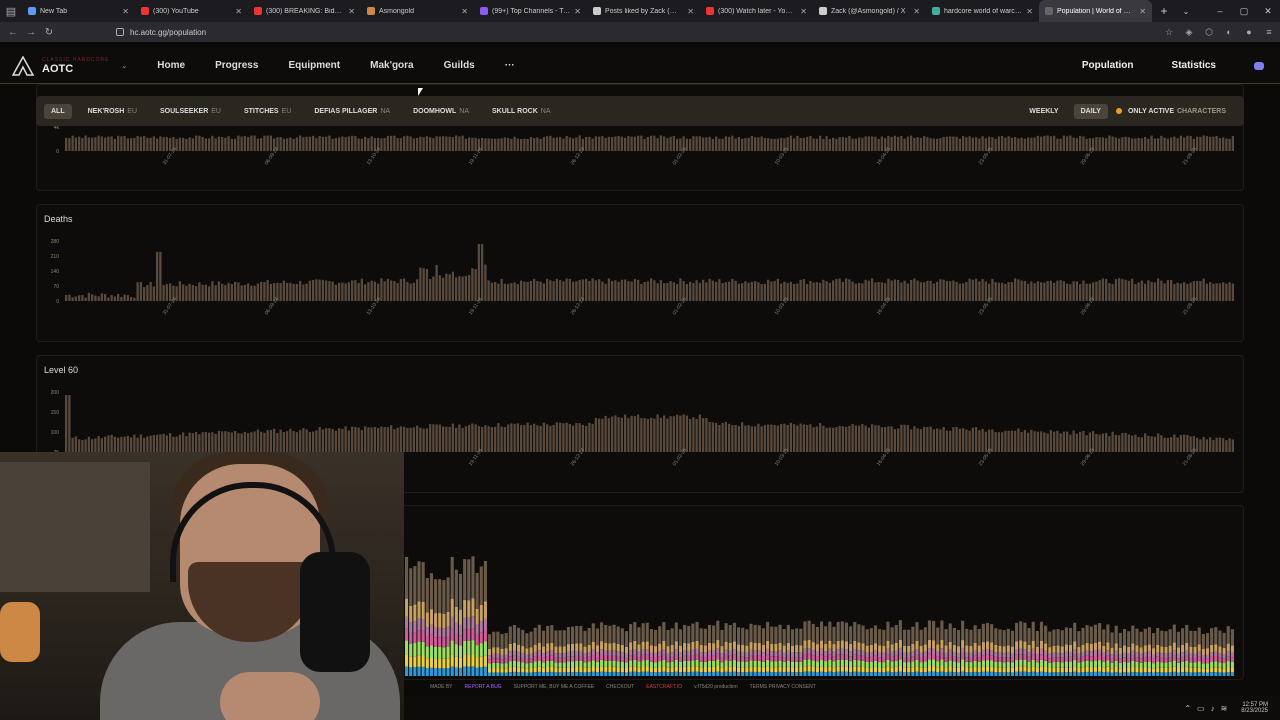 The height and width of the screenshot is (720, 1280). Describe the element at coordinates (161, 32) in the screenshot. I see `url-field: hc.aotc.gg/population` at that location.